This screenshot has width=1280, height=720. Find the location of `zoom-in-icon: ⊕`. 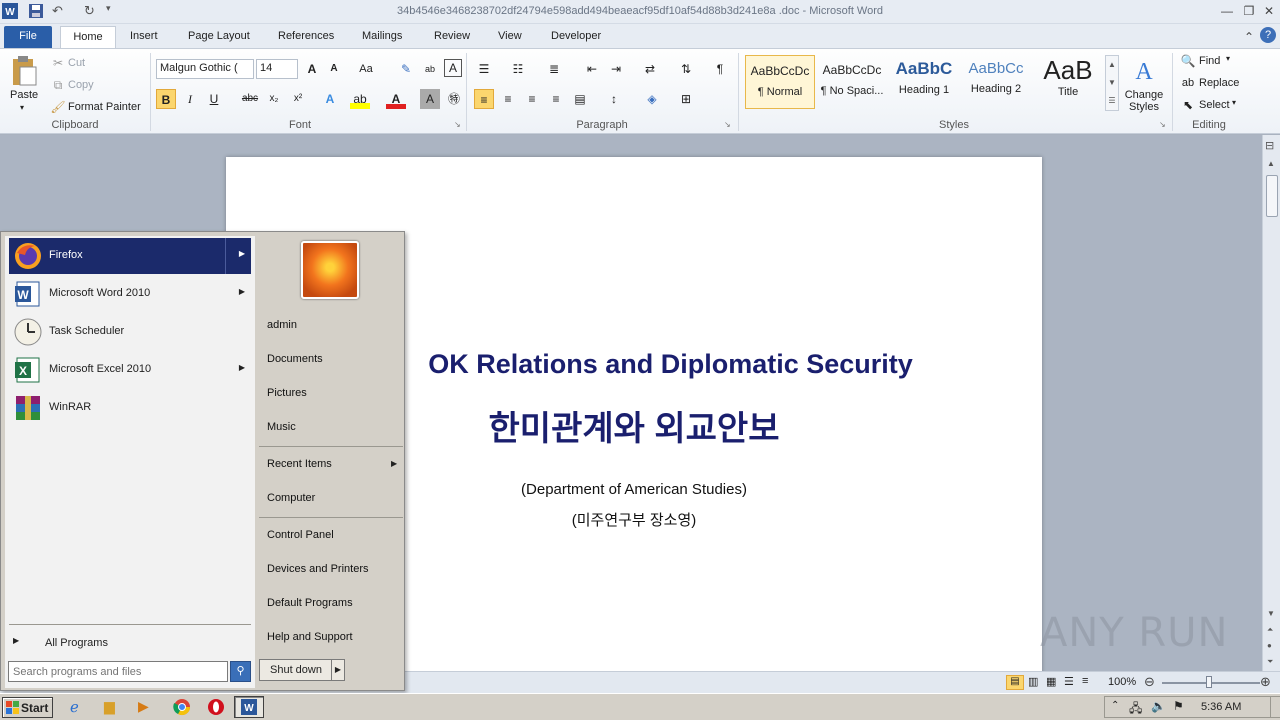

zoom-in-icon: ⊕ is located at coordinates (1265, 682).